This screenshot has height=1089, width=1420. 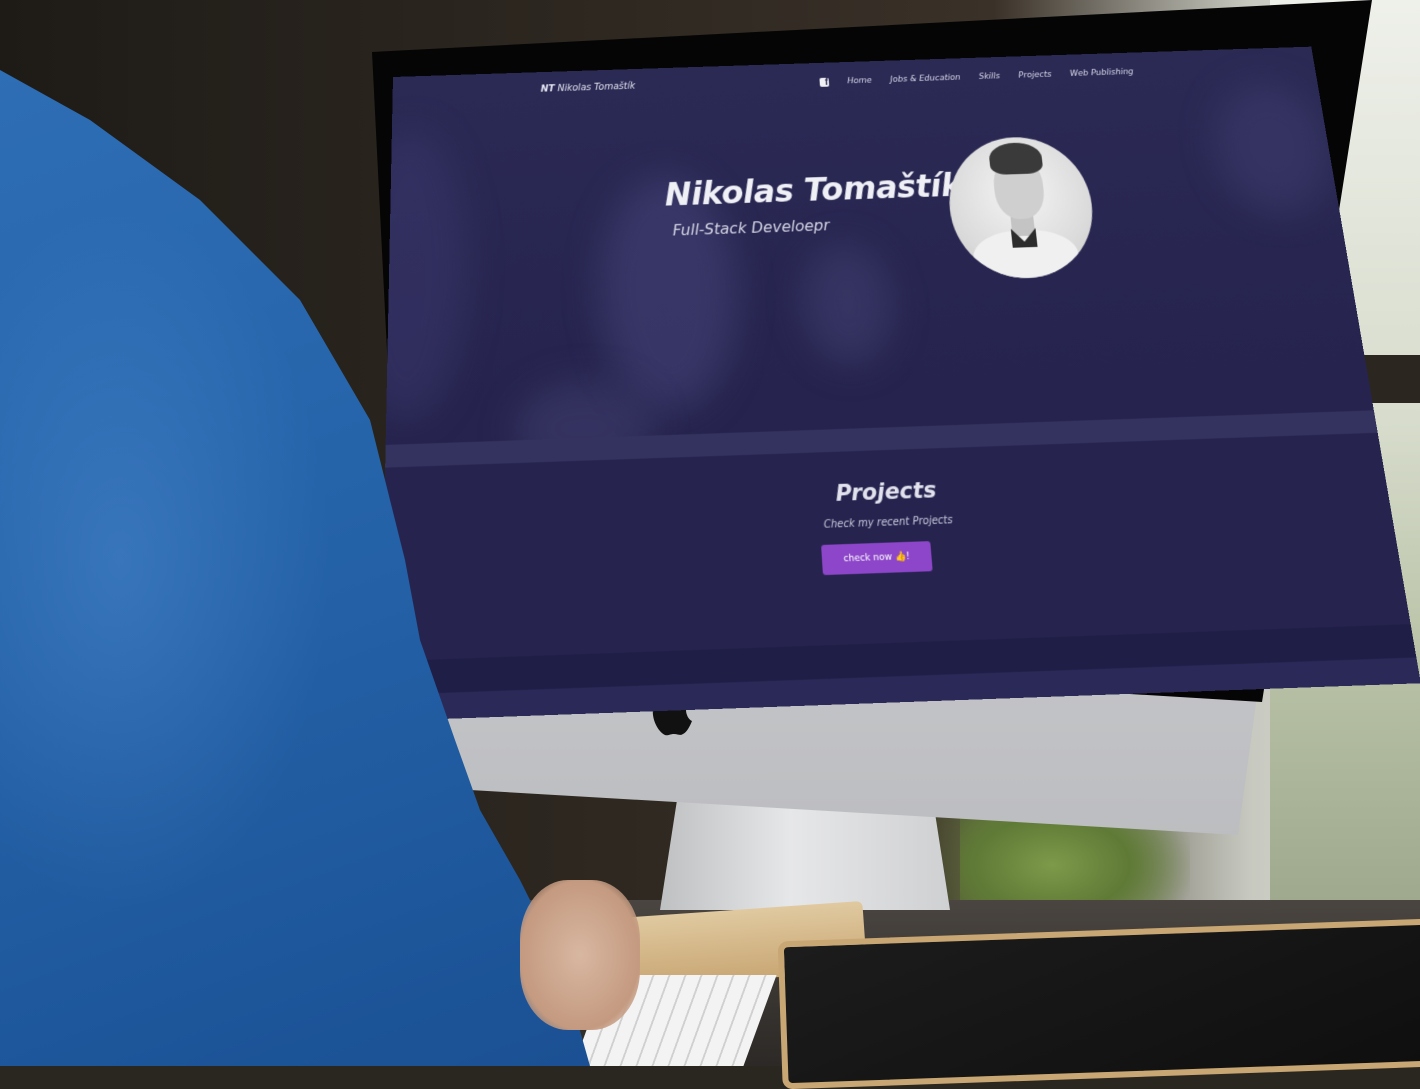 What do you see at coordinates (1015, 159) in the screenshot?
I see `avatar-hair` at bounding box center [1015, 159].